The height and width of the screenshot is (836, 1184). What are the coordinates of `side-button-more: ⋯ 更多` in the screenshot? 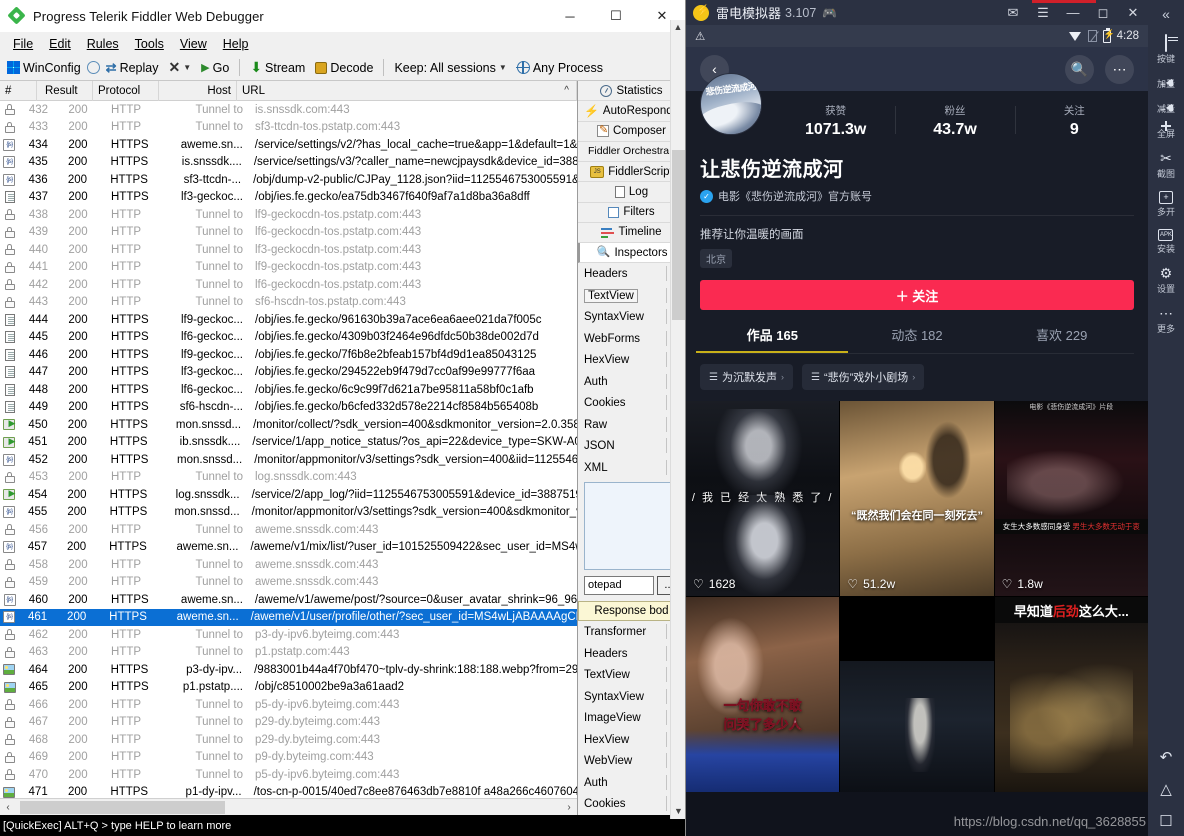 It's located at (1166, 320).